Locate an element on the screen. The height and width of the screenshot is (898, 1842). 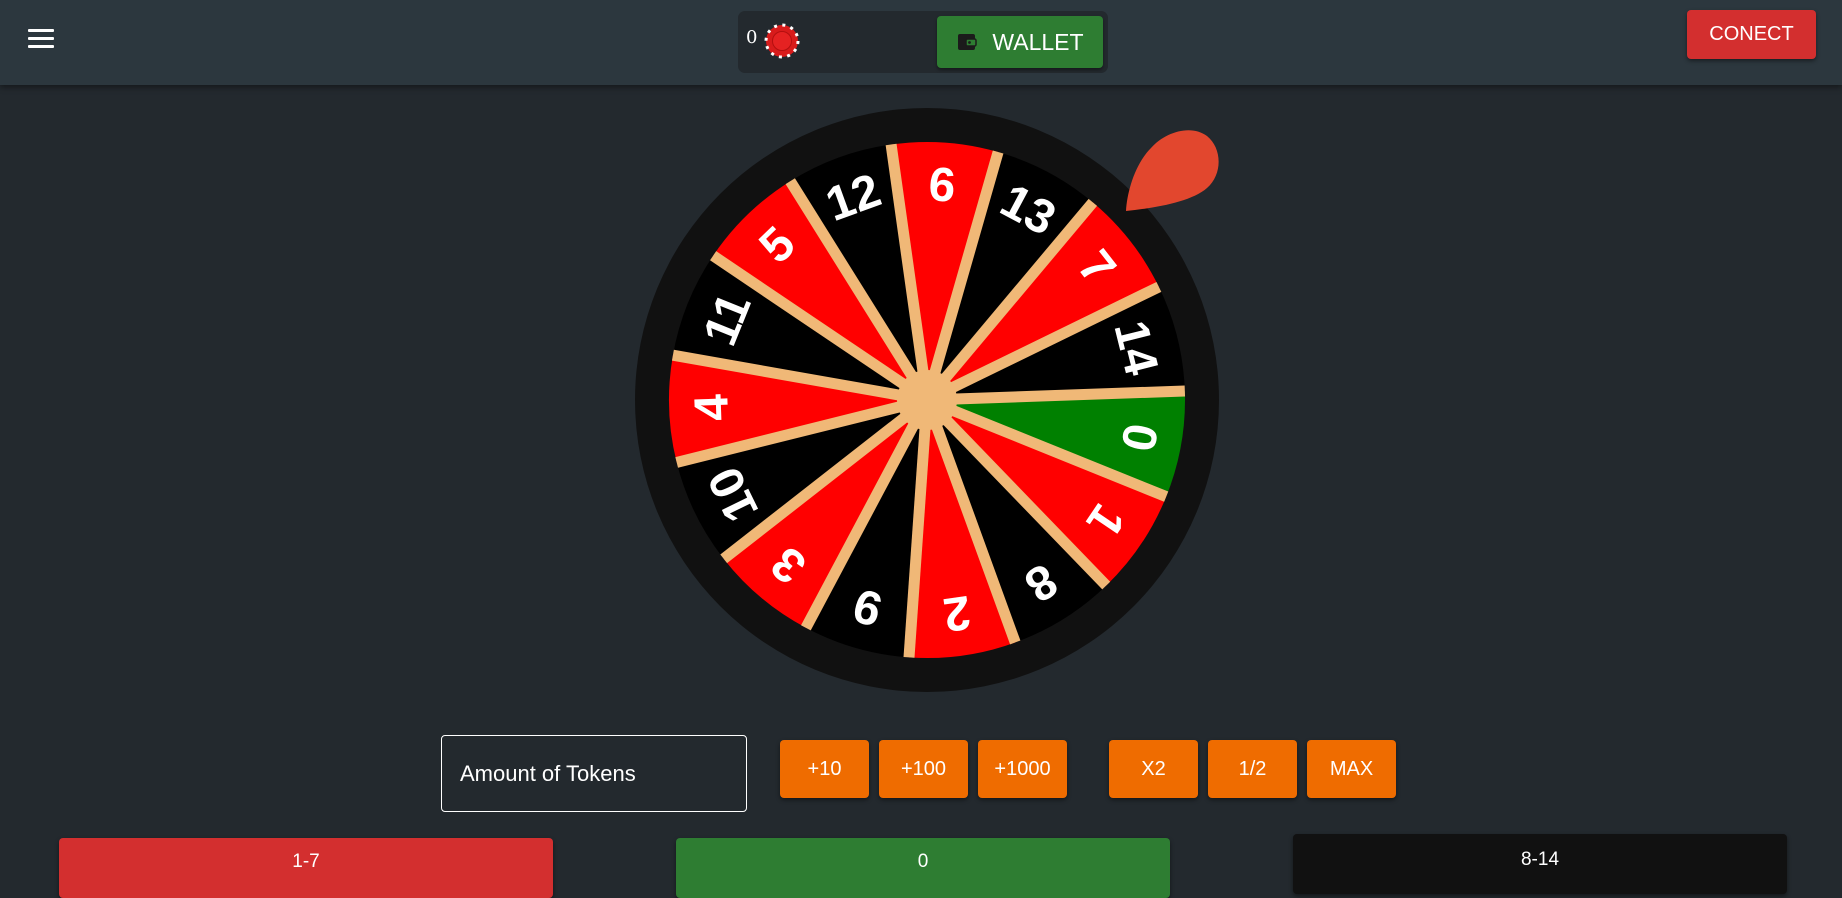
top-app-bar: 0 WALLET CONECT is located at coordinates (921, 42).